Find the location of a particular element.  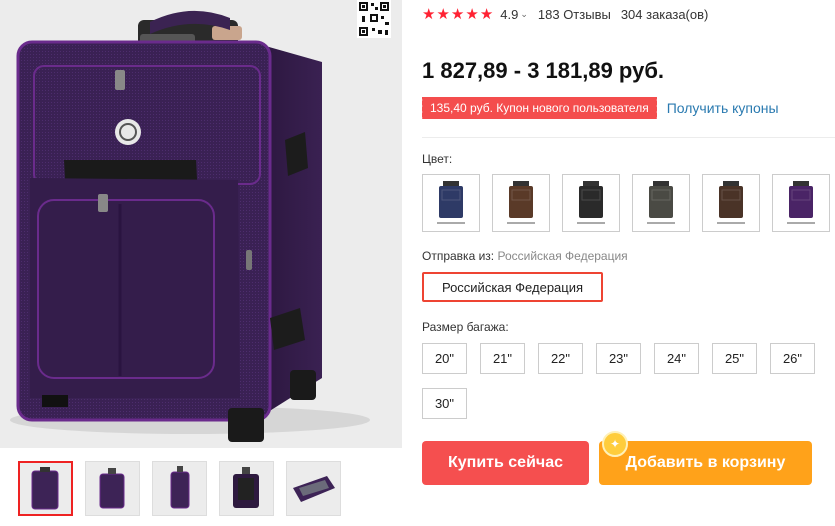

add-to-cart-button: ✦ Добавить в корзину is located at coordinates (705, 458).